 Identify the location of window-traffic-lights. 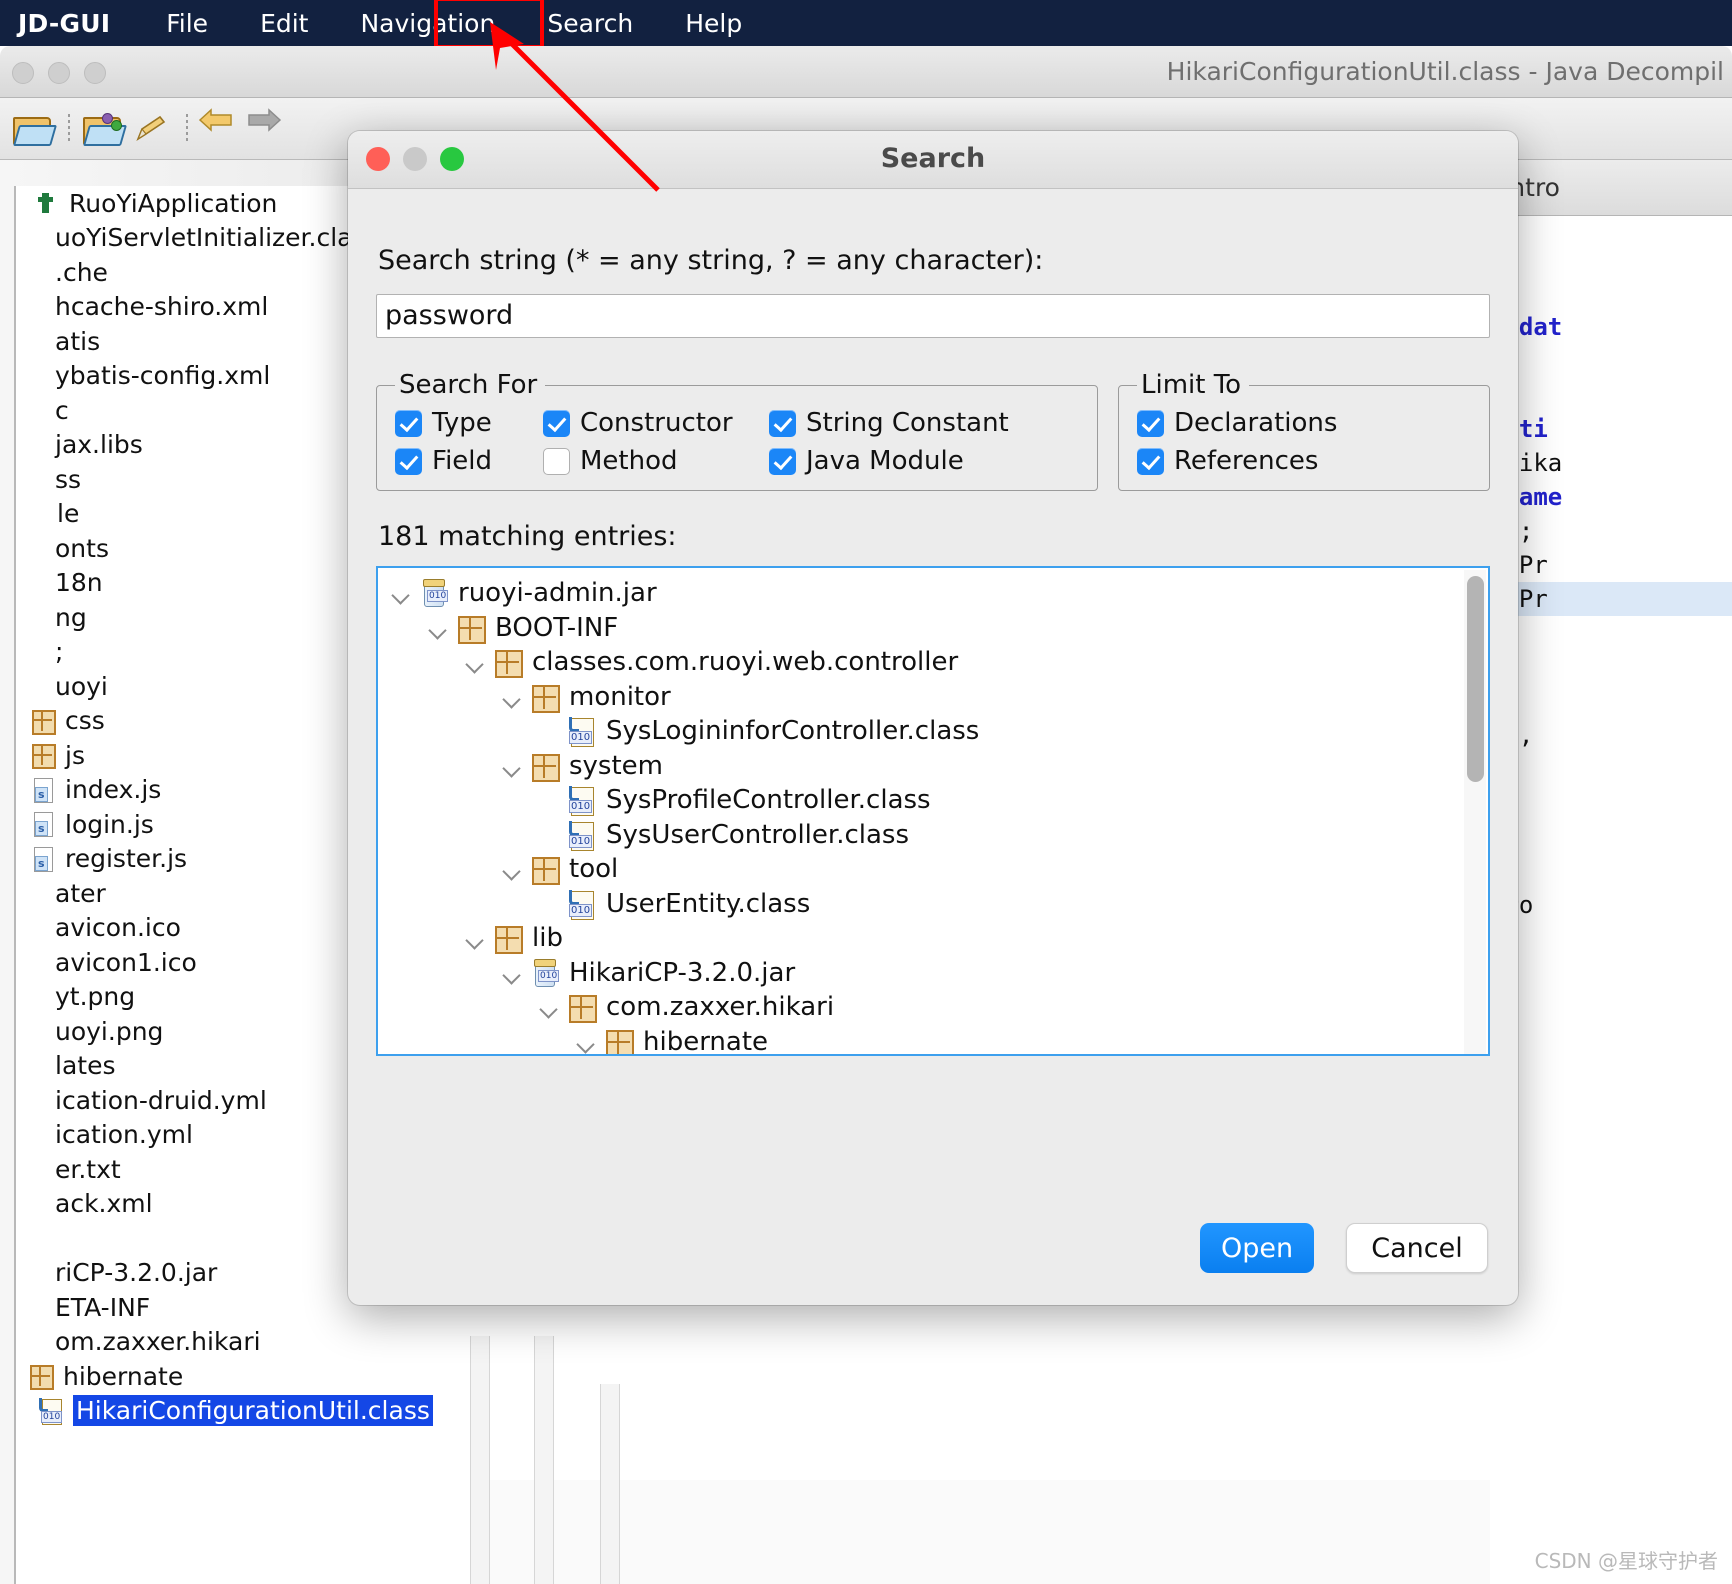
(59, 73).